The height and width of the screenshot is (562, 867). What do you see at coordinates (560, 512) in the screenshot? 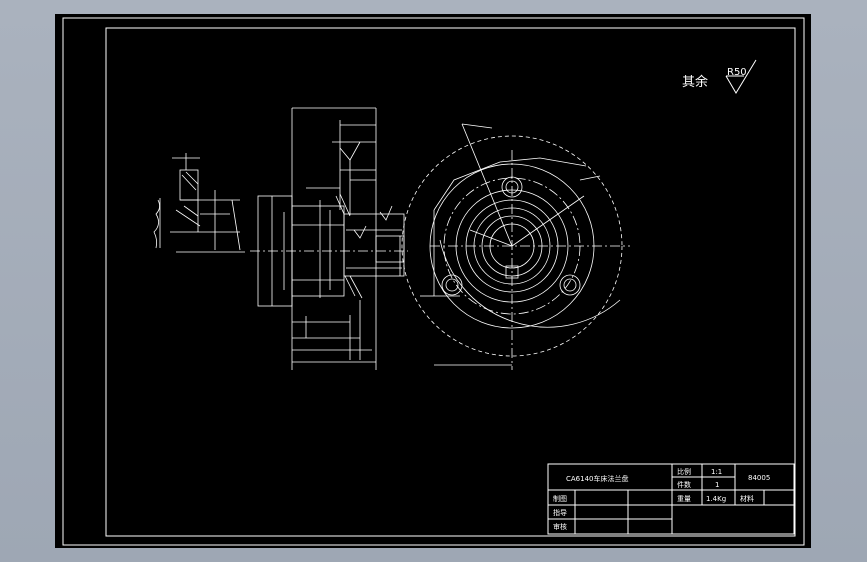
I see `guide-label: 指导` at bounding box center [560, 512].